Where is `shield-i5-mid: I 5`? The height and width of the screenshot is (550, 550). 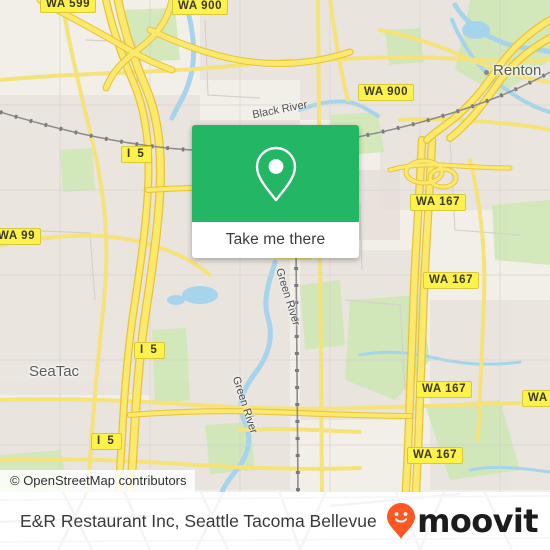
shield-i5-mid: I 5 is located at coordinates (149, 350).